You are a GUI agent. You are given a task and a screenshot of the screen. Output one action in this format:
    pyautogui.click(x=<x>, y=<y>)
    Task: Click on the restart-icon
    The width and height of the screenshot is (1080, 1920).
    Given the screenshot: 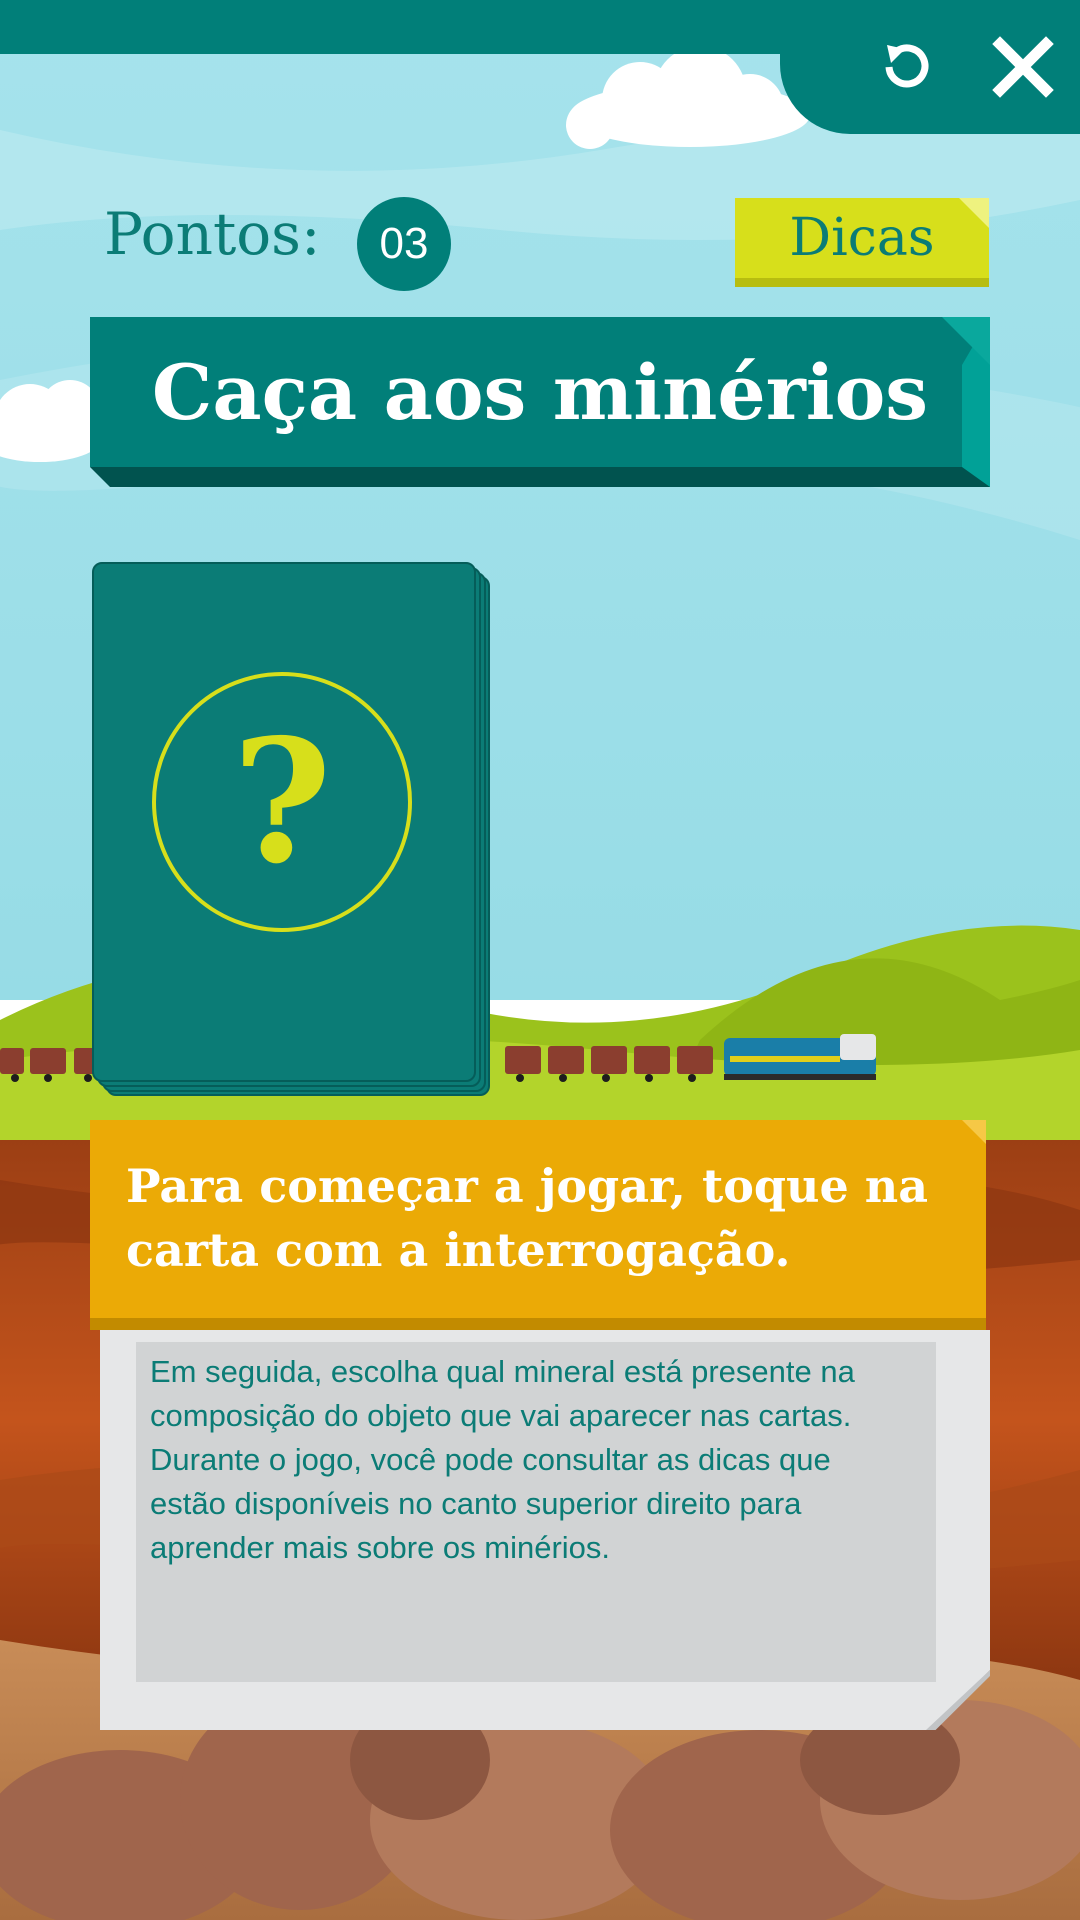 What is the action you would take?
    pyautogui.click(x=907, y=66)
    